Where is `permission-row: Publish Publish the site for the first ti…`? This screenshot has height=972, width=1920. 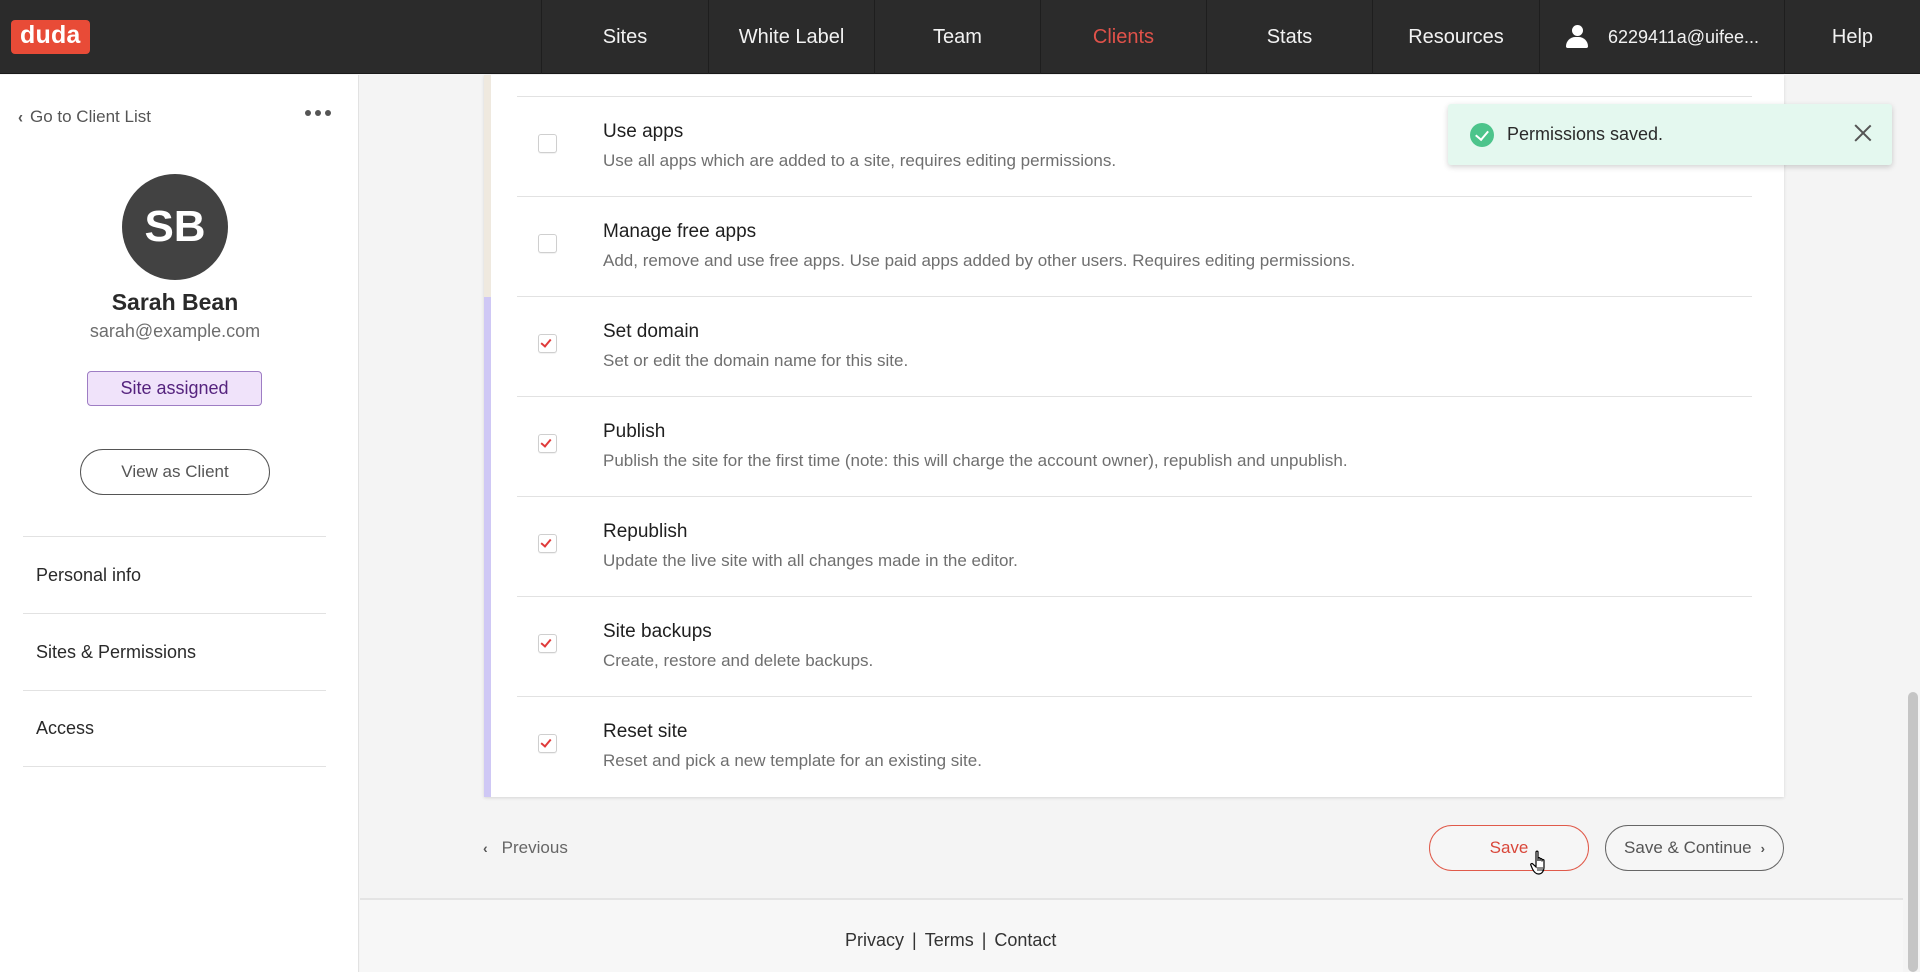
permission-row: Publish Publish the site for the first ti… is located at coordinates (1134, 446).